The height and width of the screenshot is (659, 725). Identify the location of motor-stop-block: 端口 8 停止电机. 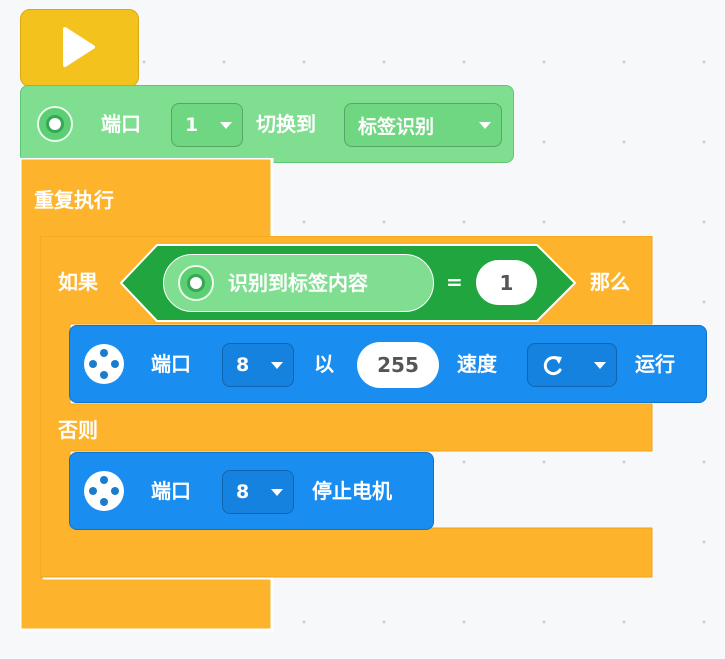
(251, 491).